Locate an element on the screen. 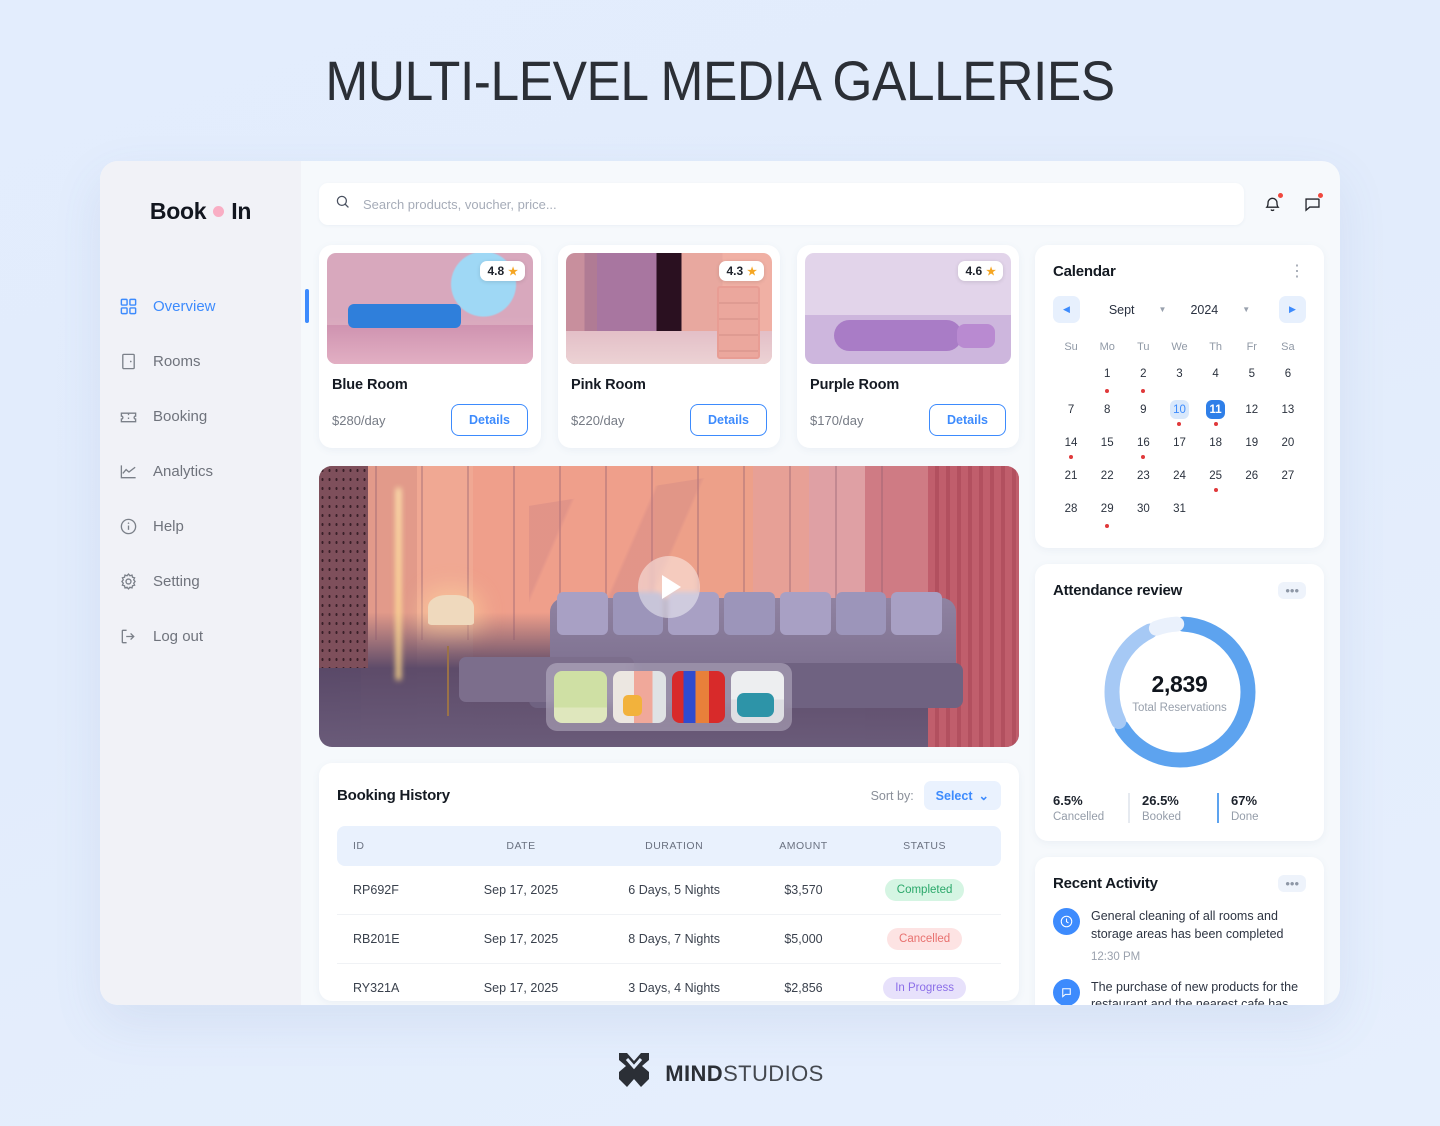  calendar-day: 3 is located at coordinates (1179, 377).